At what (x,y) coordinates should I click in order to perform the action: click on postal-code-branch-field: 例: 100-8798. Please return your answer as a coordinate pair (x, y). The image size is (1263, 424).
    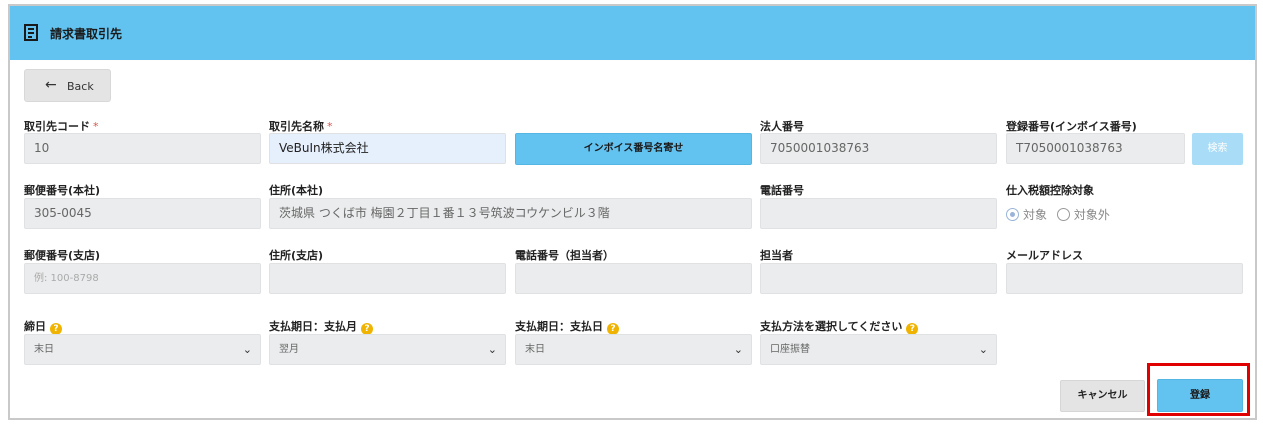
    Looking at the image, I should click on (142, 278).